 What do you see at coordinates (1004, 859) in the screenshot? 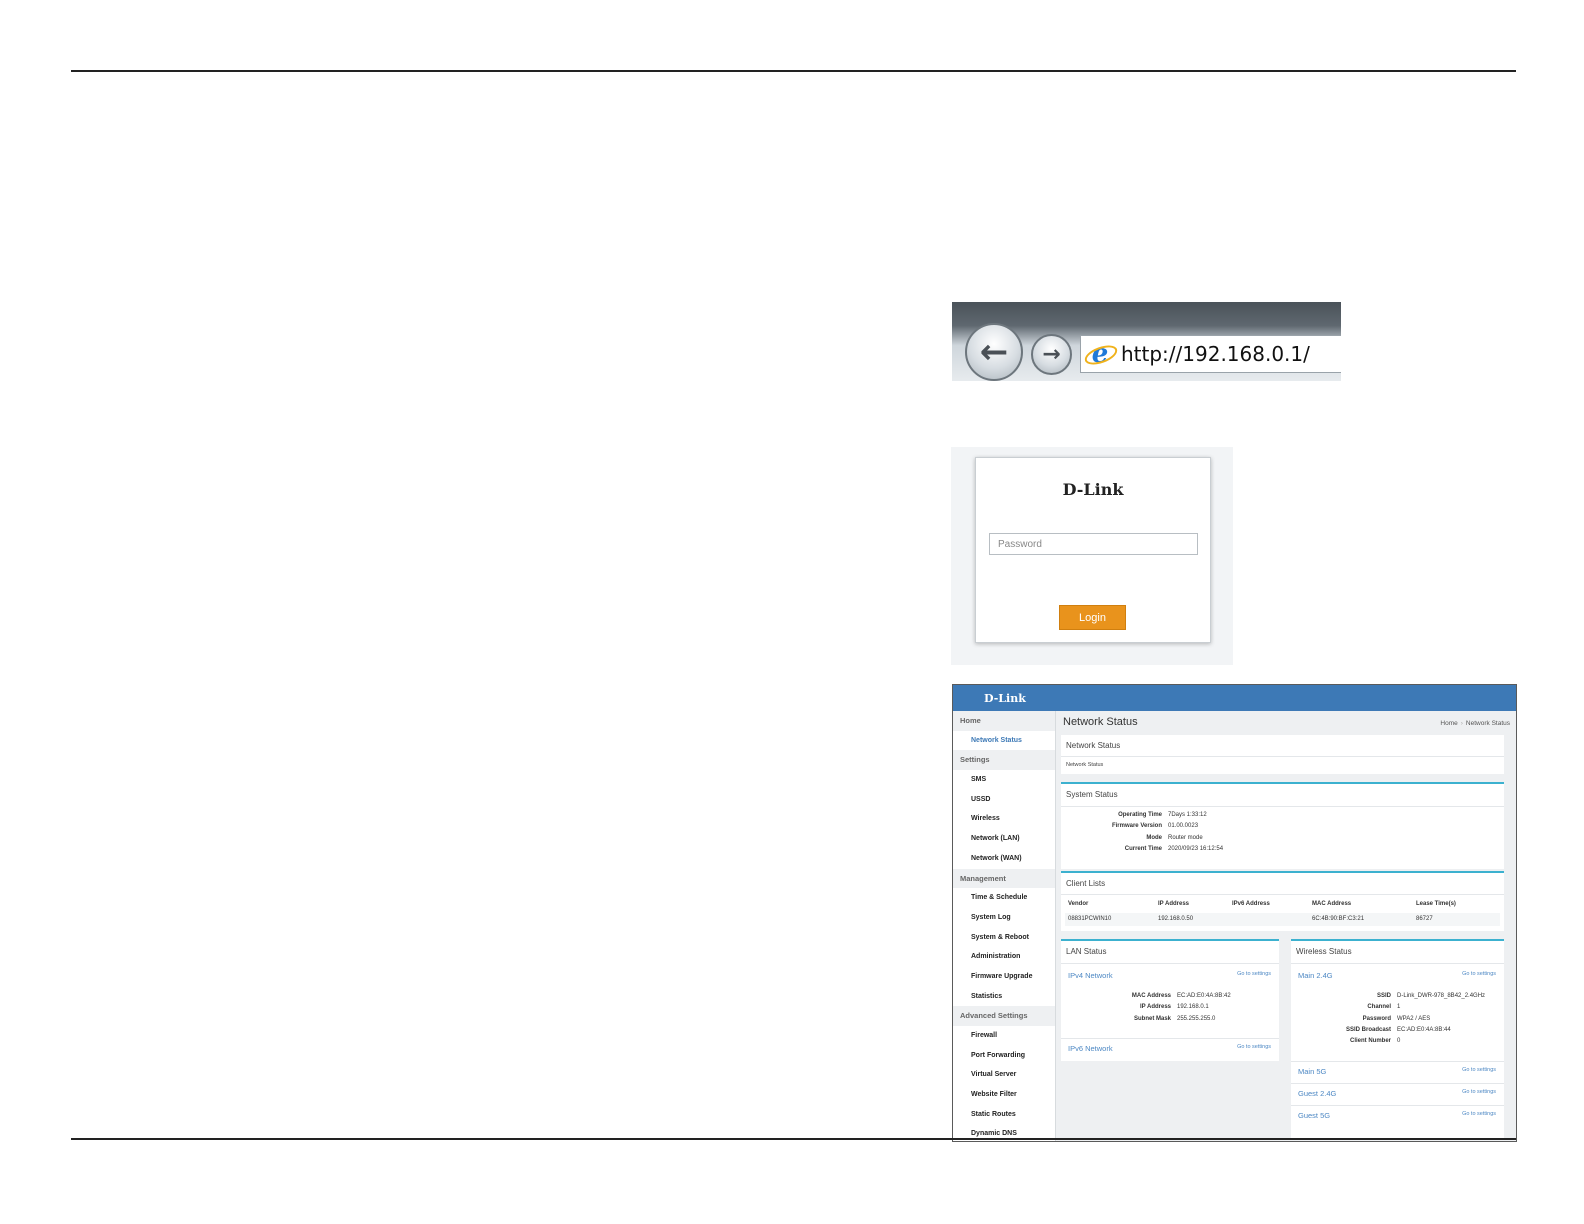
I see `sidebar-item-network-wan: Network (WAN)` at bounding box center [1004, 859].